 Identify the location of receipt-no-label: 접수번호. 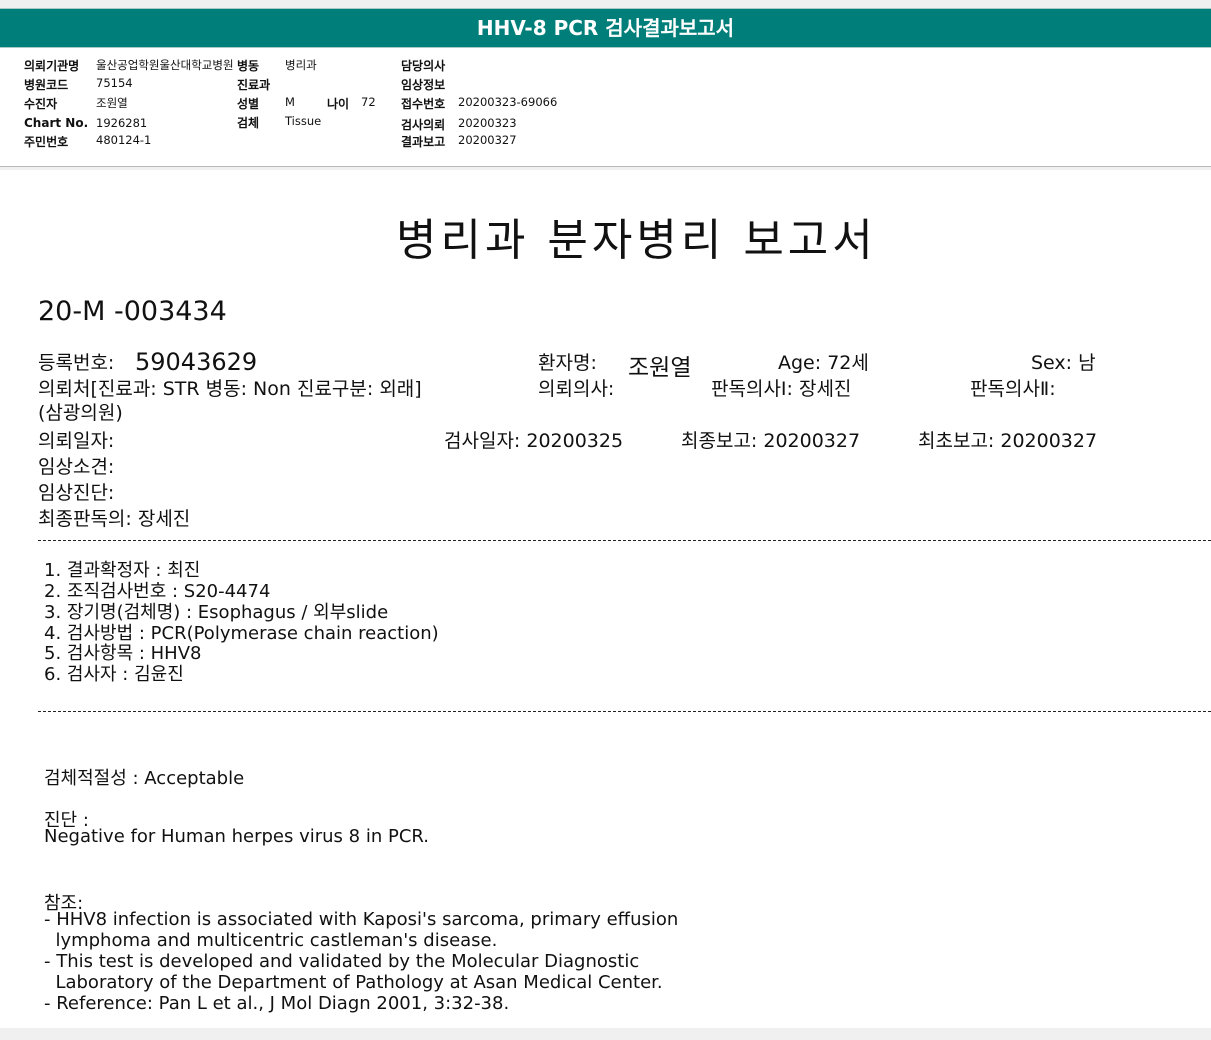
(423, 104).